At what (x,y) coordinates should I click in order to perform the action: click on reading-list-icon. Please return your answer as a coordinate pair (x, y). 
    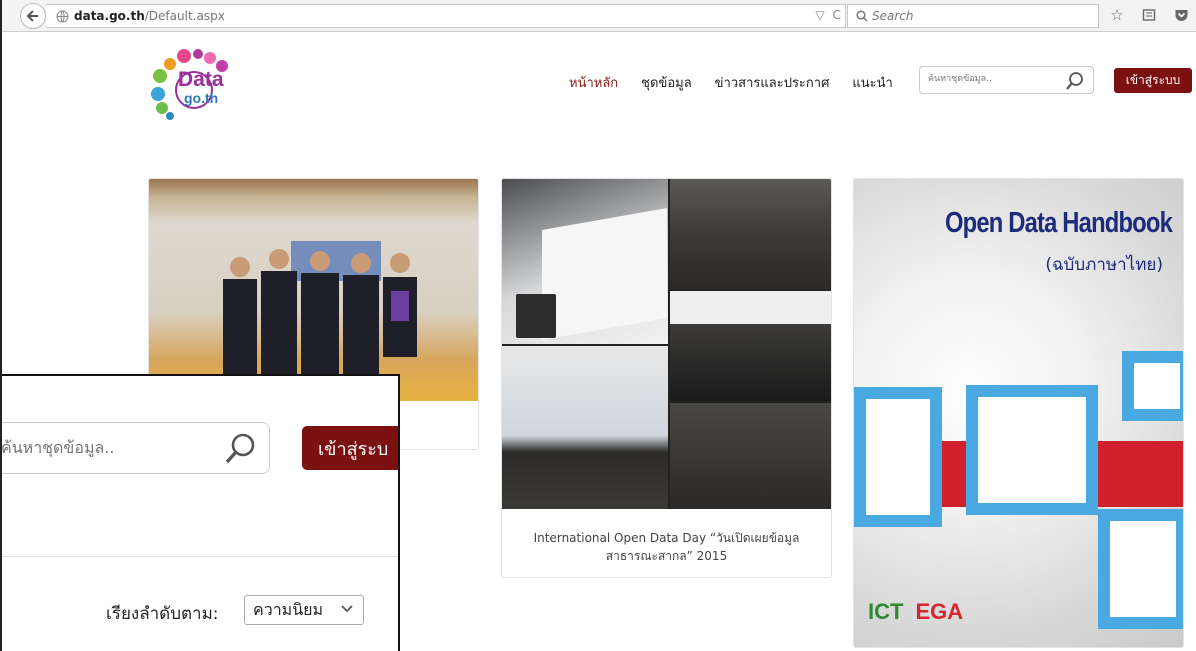
    Looking at the image, I should click on (1149, 15).